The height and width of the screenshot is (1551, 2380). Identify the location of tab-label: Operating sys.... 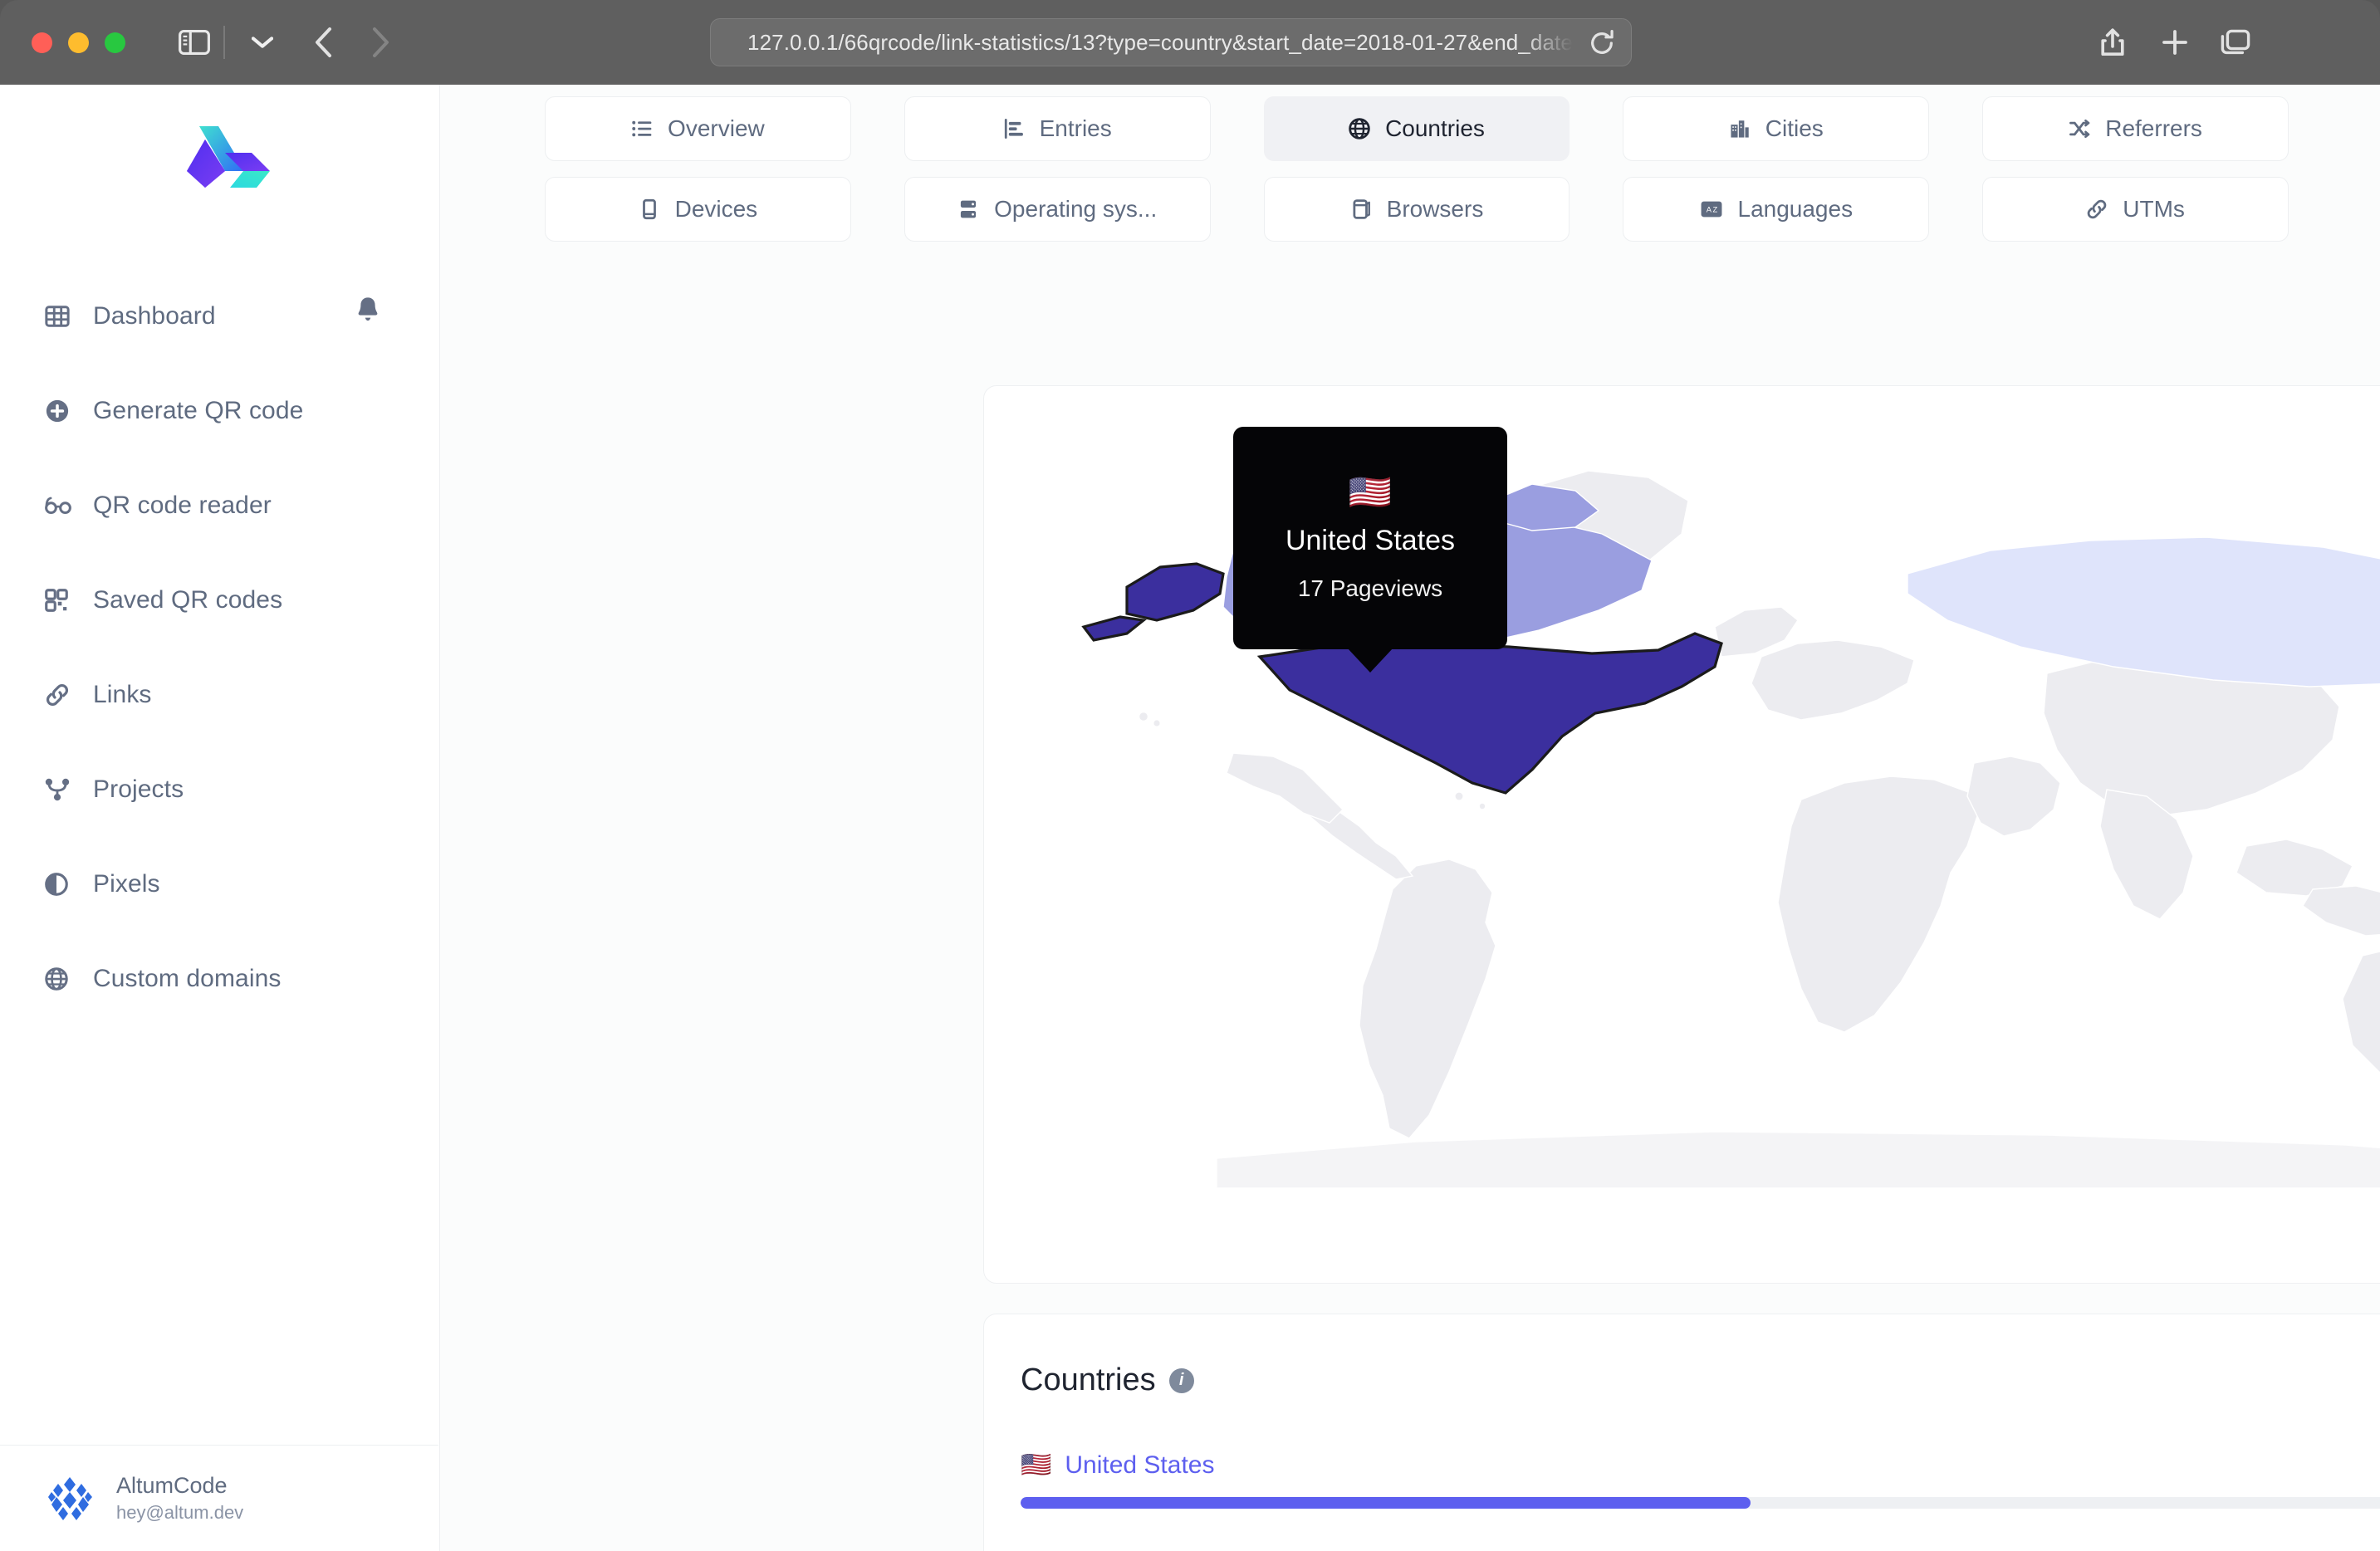
(1076, 209).